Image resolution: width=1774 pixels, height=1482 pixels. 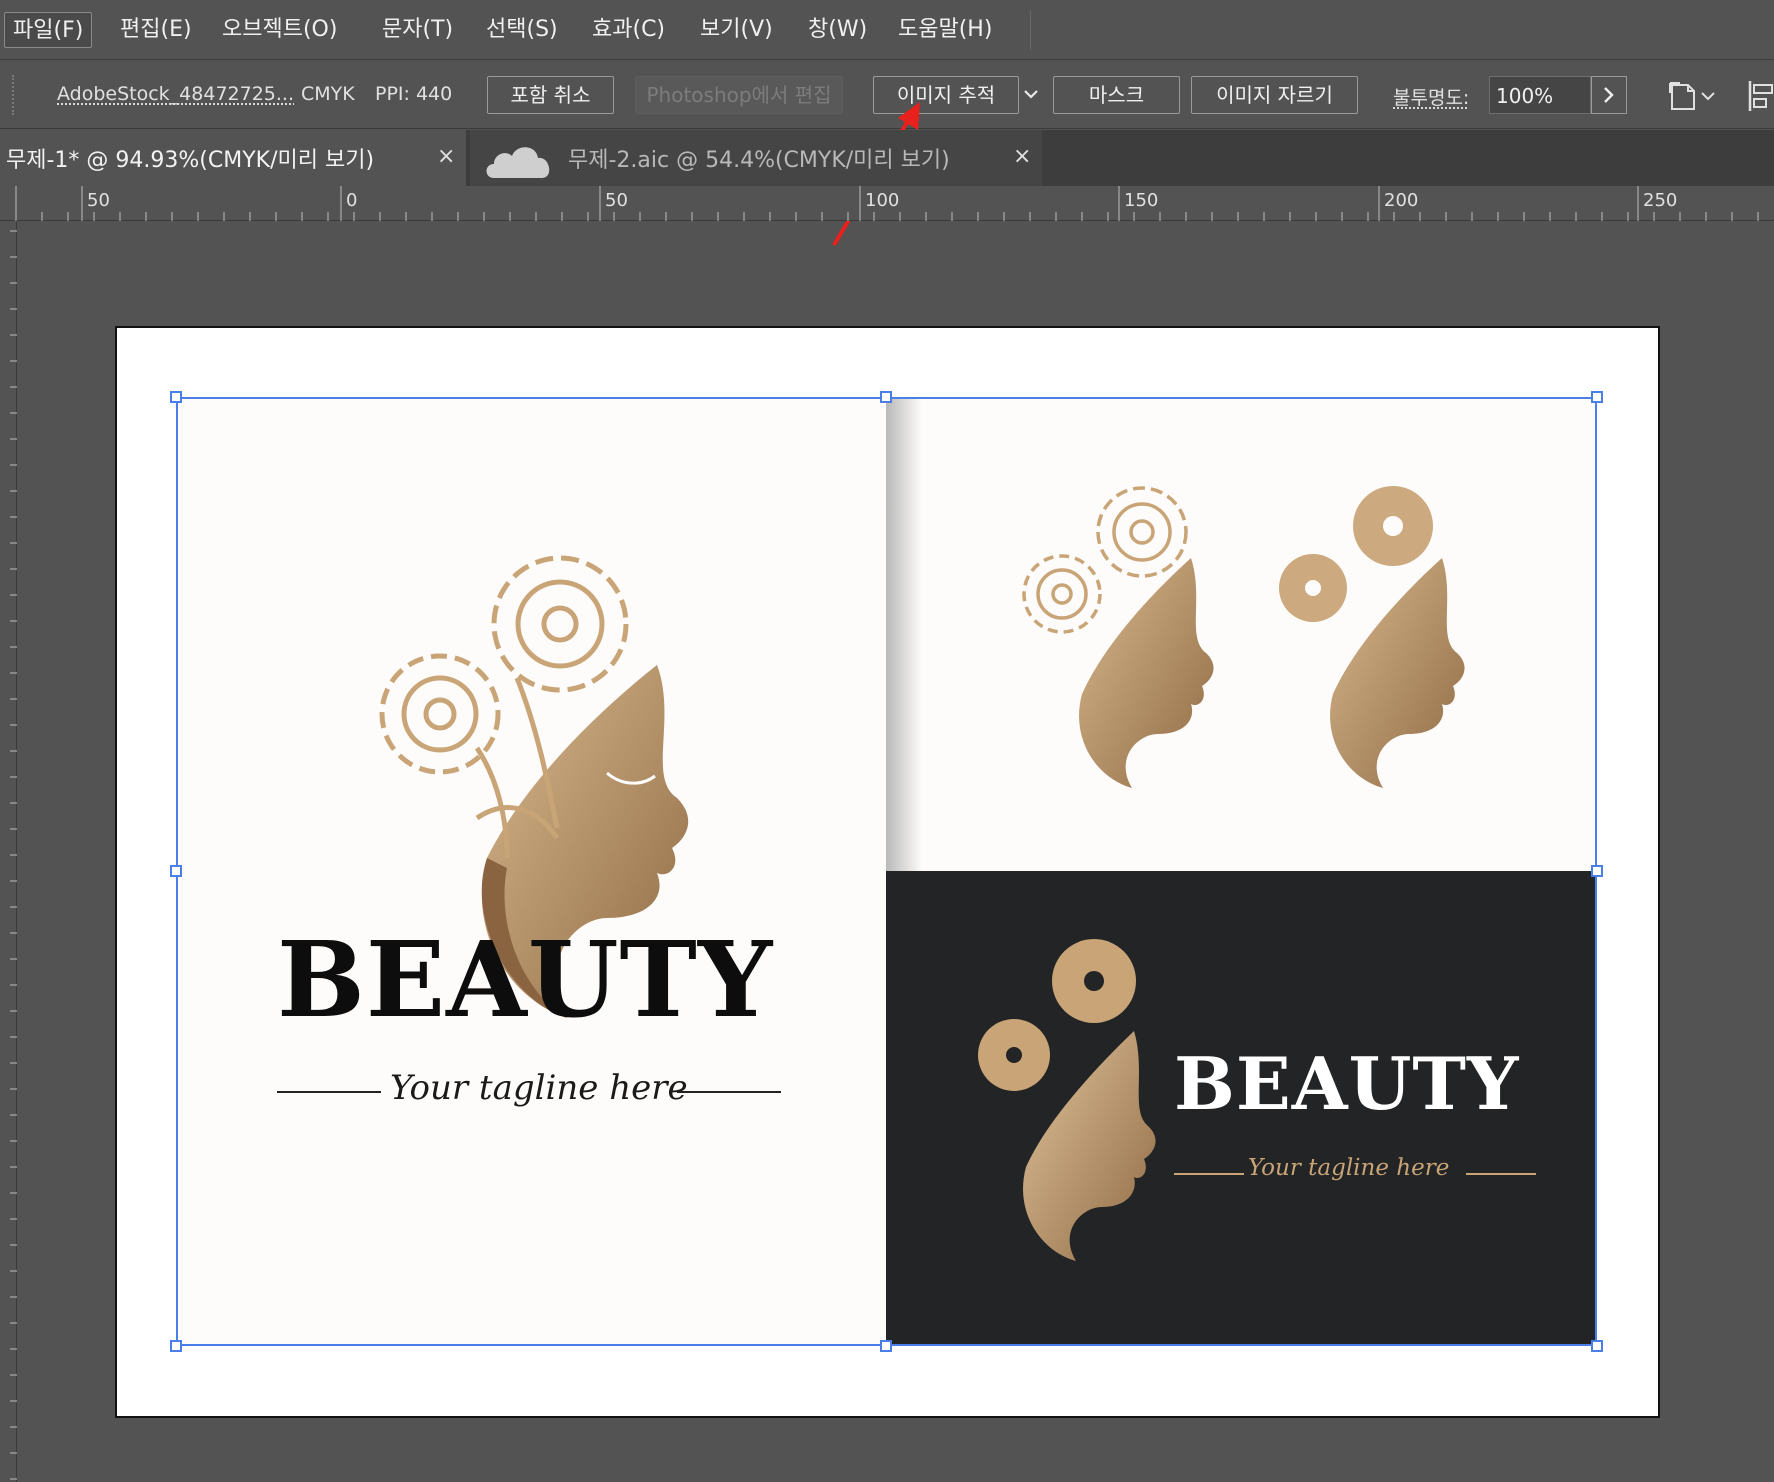 I want to click on ppi-label: PPI: 440, so click(x=414, y=94).